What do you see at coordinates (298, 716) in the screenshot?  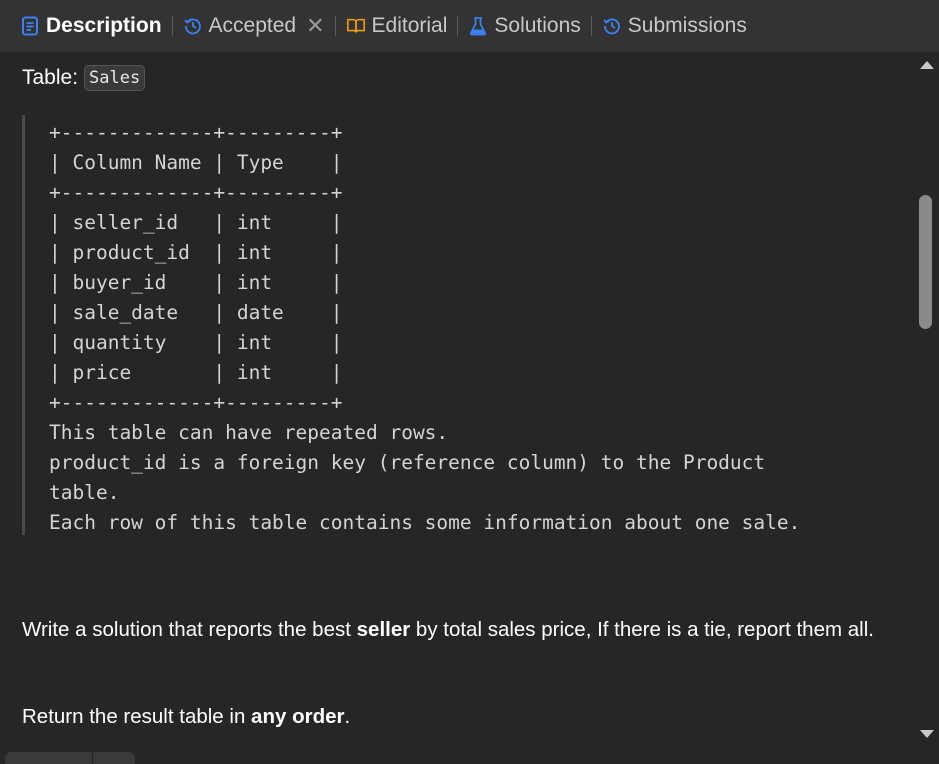 I see `order-note-bold: any order` at bounding box center [298, 716].